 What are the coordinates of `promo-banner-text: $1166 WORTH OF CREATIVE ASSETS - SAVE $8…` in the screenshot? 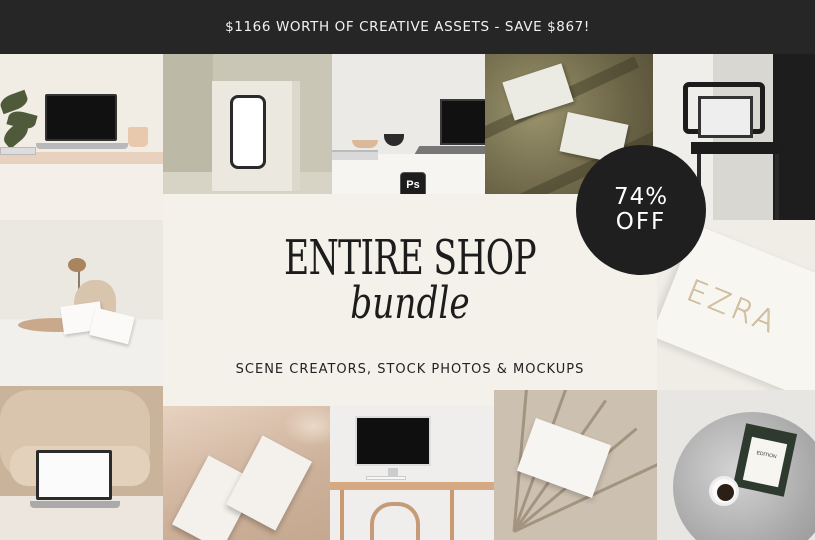 It's located at (407, 27).